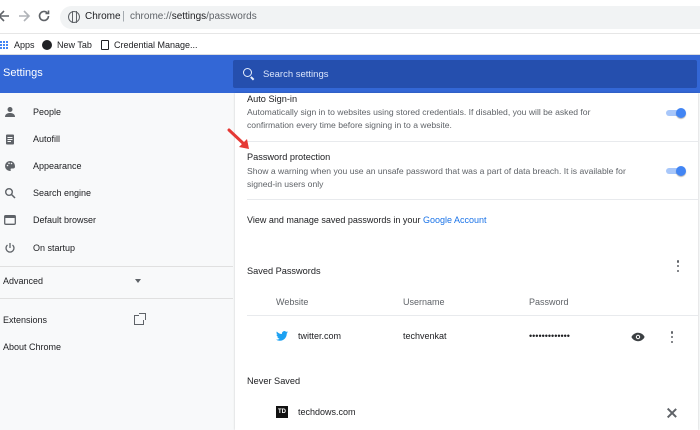  I want to click on url-path: /passwords, so click(231, 16).